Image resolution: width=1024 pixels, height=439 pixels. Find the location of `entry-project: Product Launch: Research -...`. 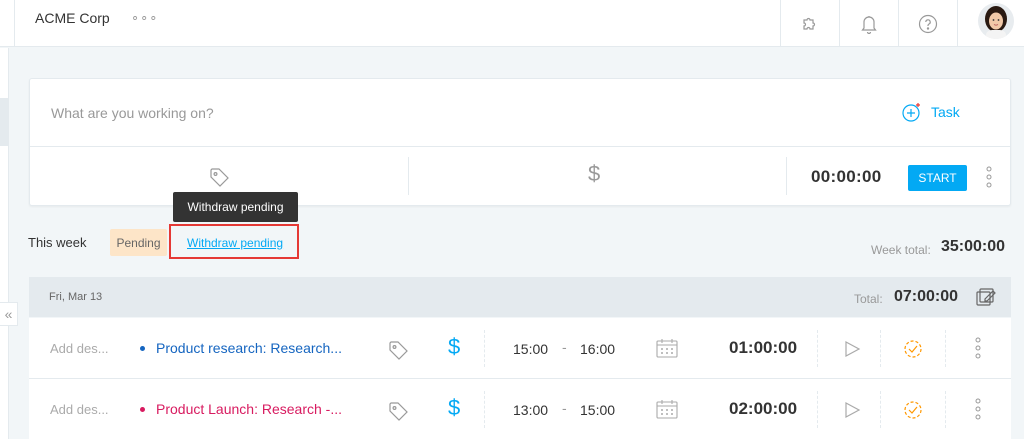

entry-project: Product Launch: Research -... is located at coordinates (249, 409).